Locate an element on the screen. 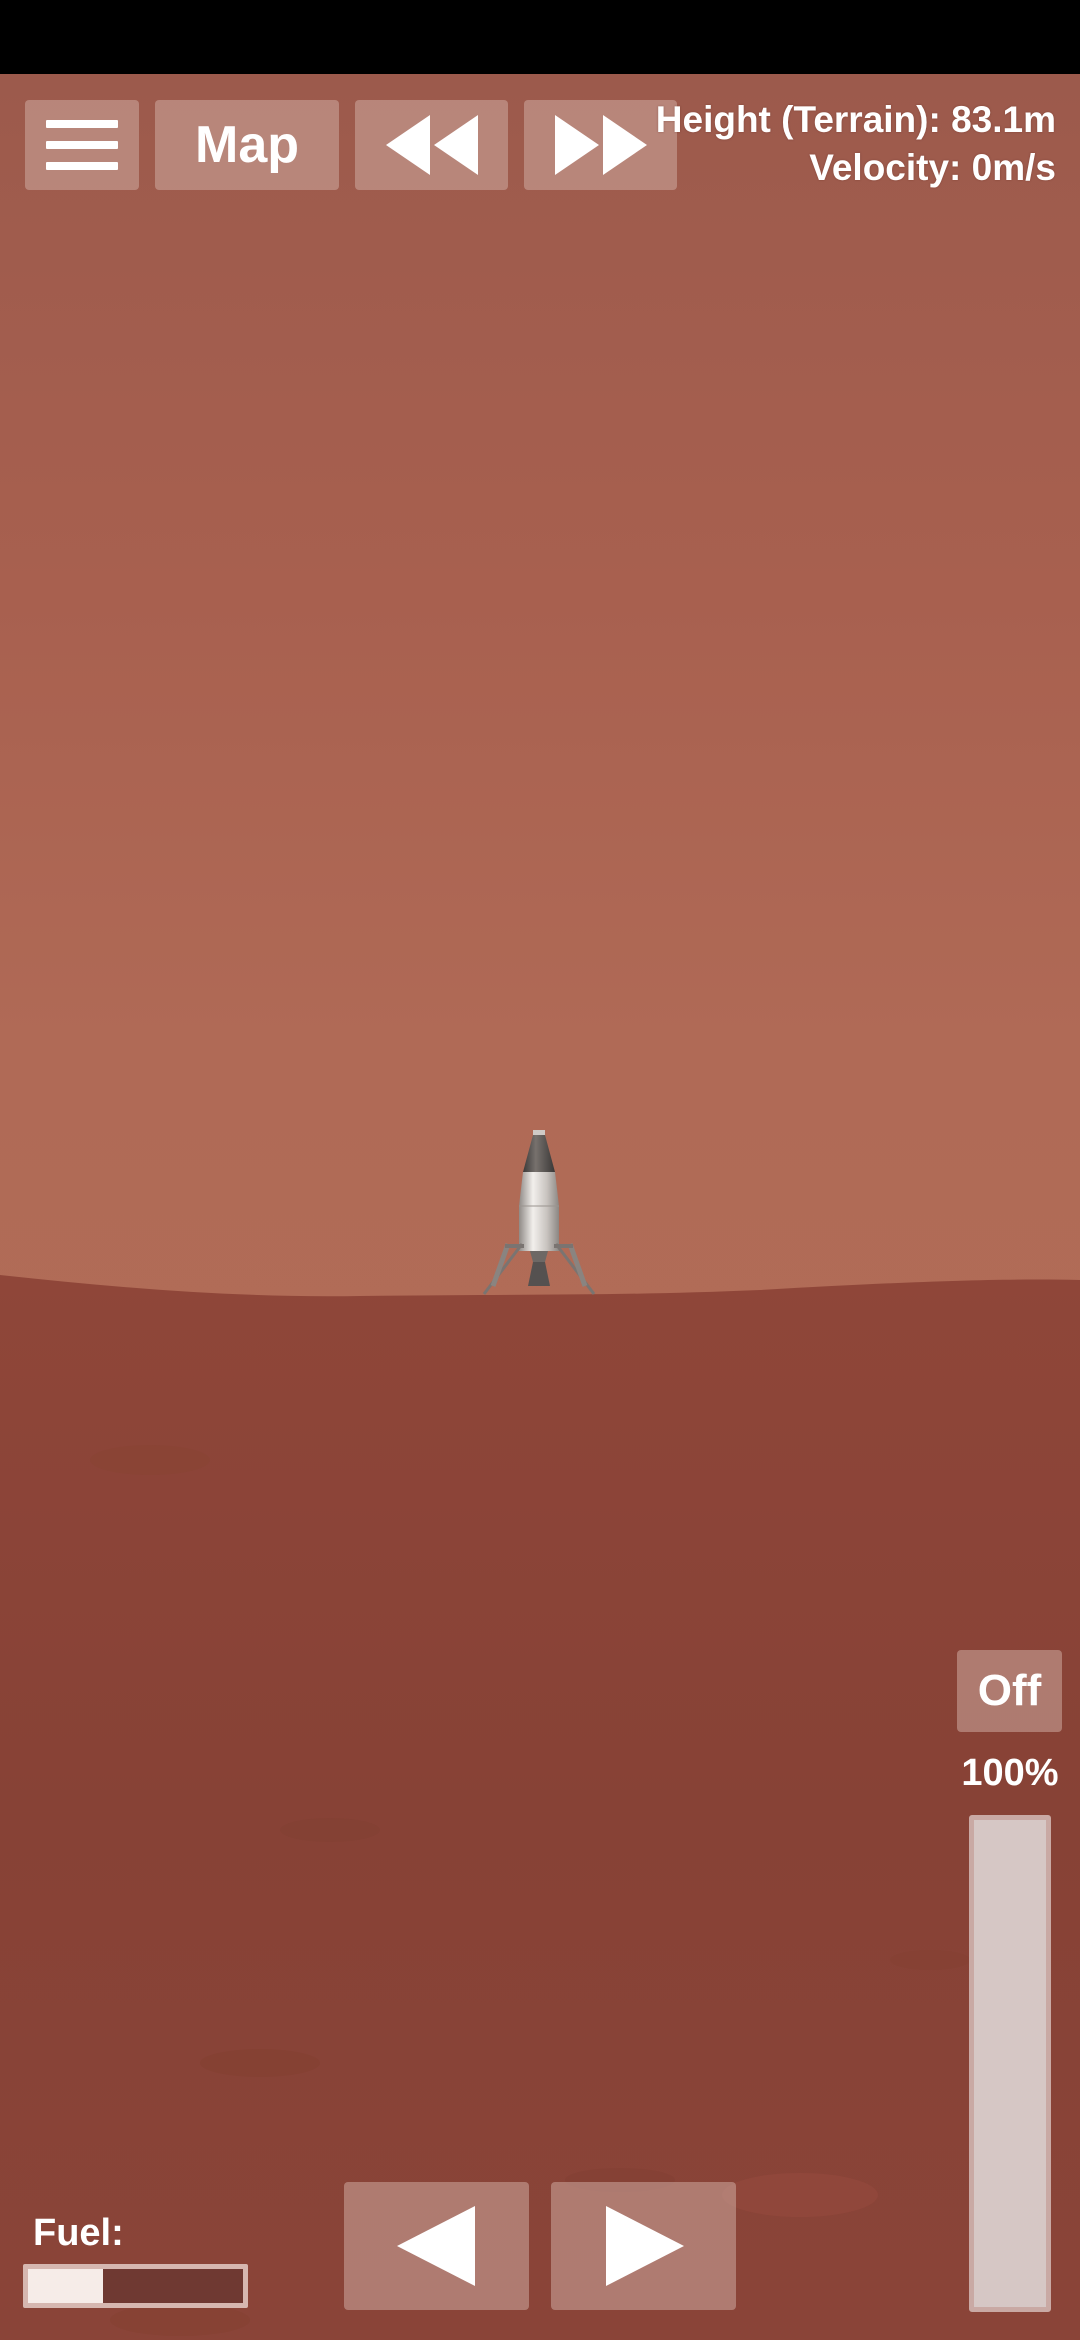  fuel-fill is located at coordinates (66, 2286).